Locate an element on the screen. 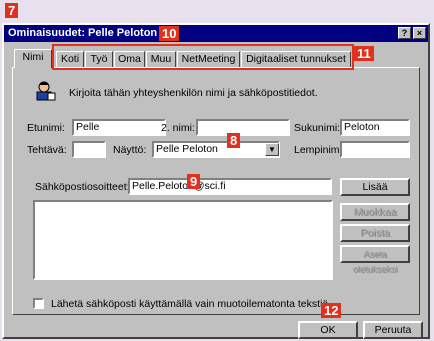 This screenshot has height=341, width=434. job-title-field is located at coordinates (89, 149).